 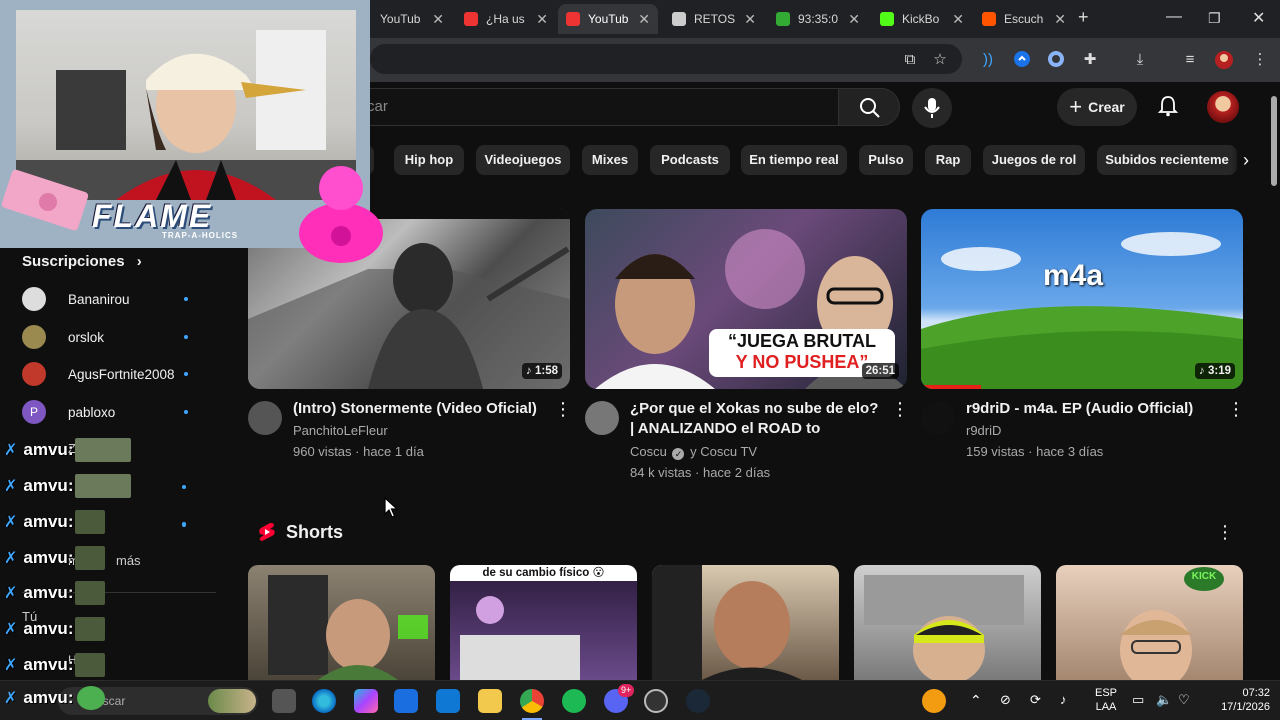 I want to click on restore-icon: ❐, so click(x=1214, y=18).